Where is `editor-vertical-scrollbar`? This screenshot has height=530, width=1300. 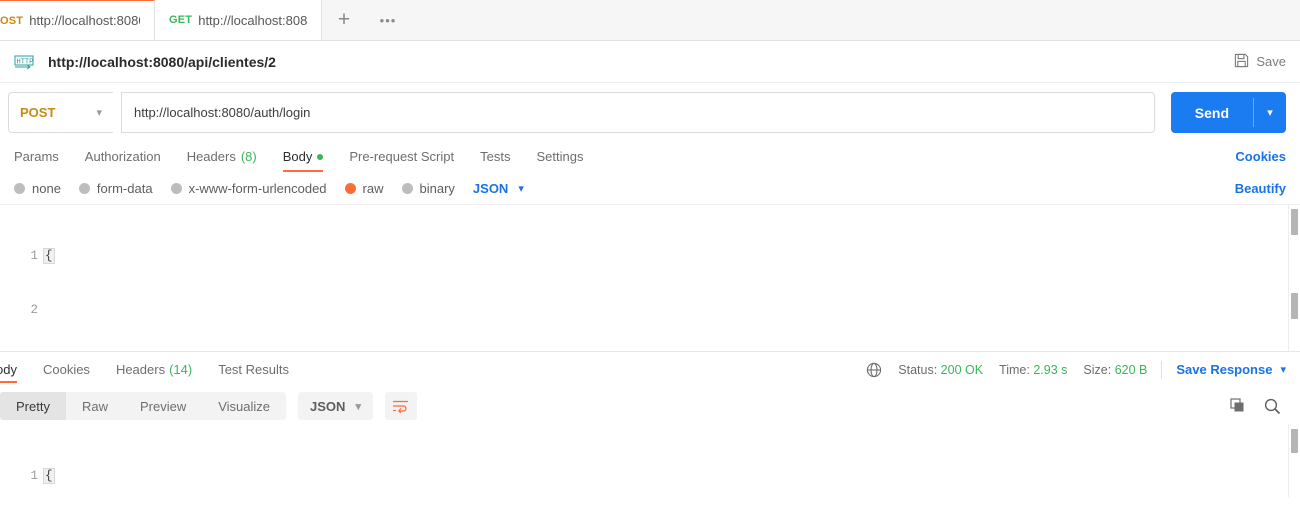
editor-vertical-scrollbar is located at coordinates (1294, 278).